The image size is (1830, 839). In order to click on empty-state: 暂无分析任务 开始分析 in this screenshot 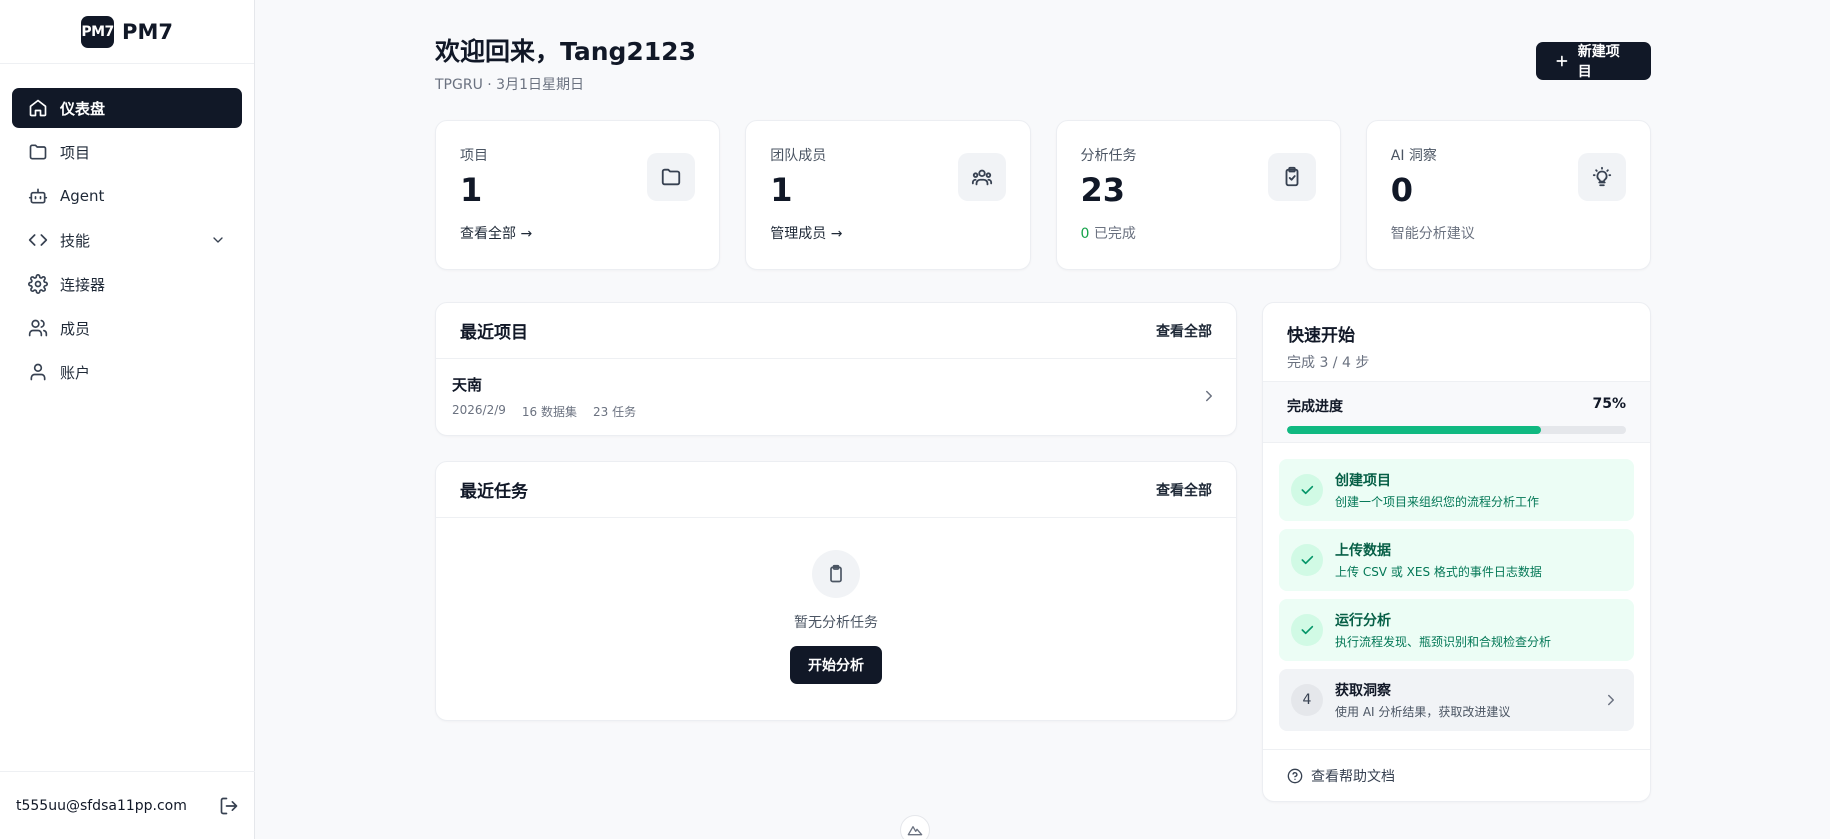, I will do `click(836, 601)`.